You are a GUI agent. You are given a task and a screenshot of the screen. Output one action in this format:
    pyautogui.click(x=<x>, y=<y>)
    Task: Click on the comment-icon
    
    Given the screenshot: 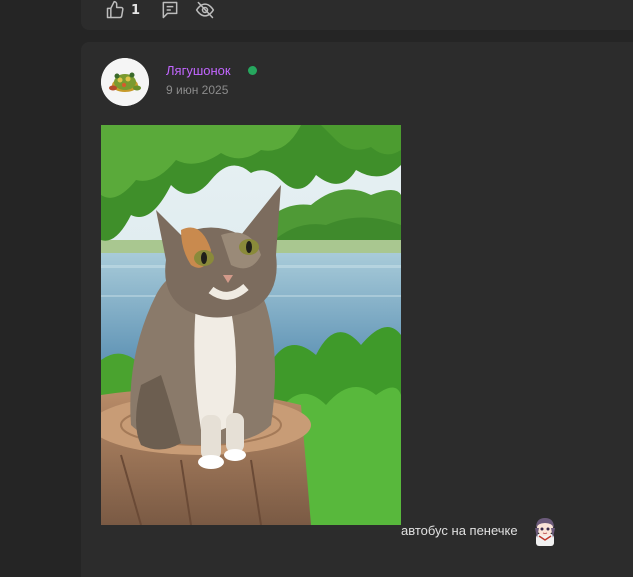 What is the action you would take?
    pyautogui.click(x=170, y=10)
    